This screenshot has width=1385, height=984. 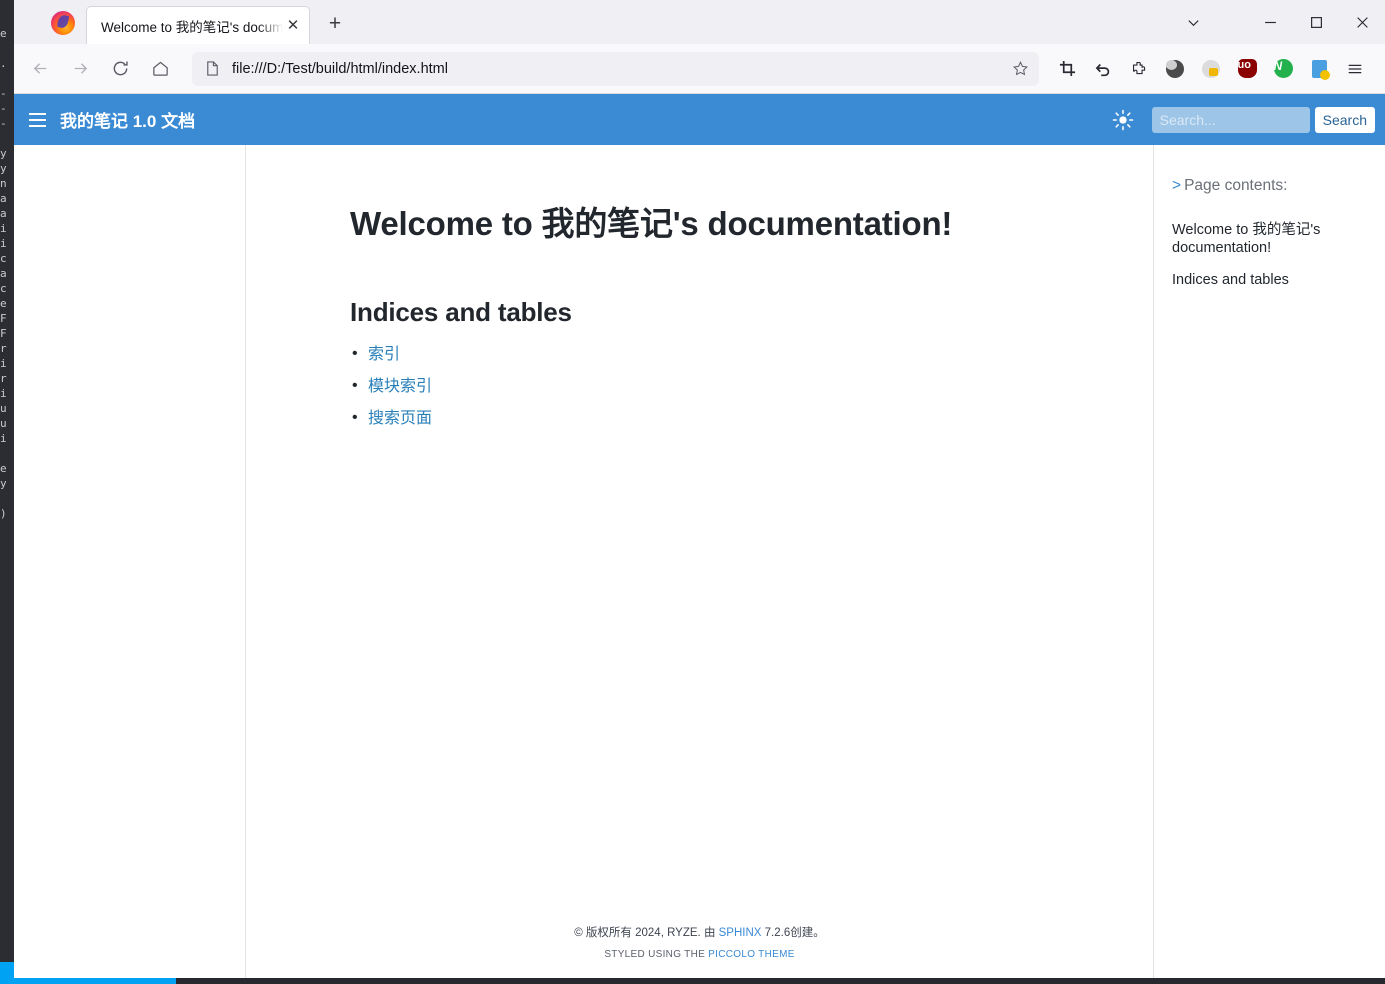 What do you see at coordinates (1344, 119) in the screenshot?
I see `search-button: Search` at bounding box center [1344, 119].